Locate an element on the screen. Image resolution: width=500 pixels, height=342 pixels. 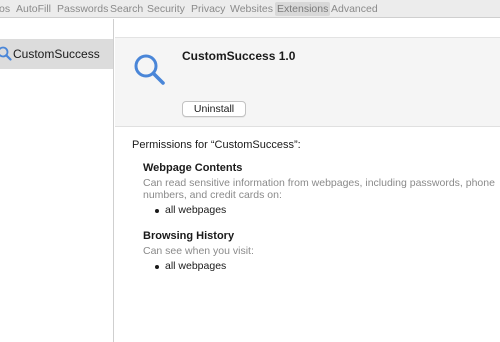
permission-description: Can see when you visit: is located at coordinates (198, 251).